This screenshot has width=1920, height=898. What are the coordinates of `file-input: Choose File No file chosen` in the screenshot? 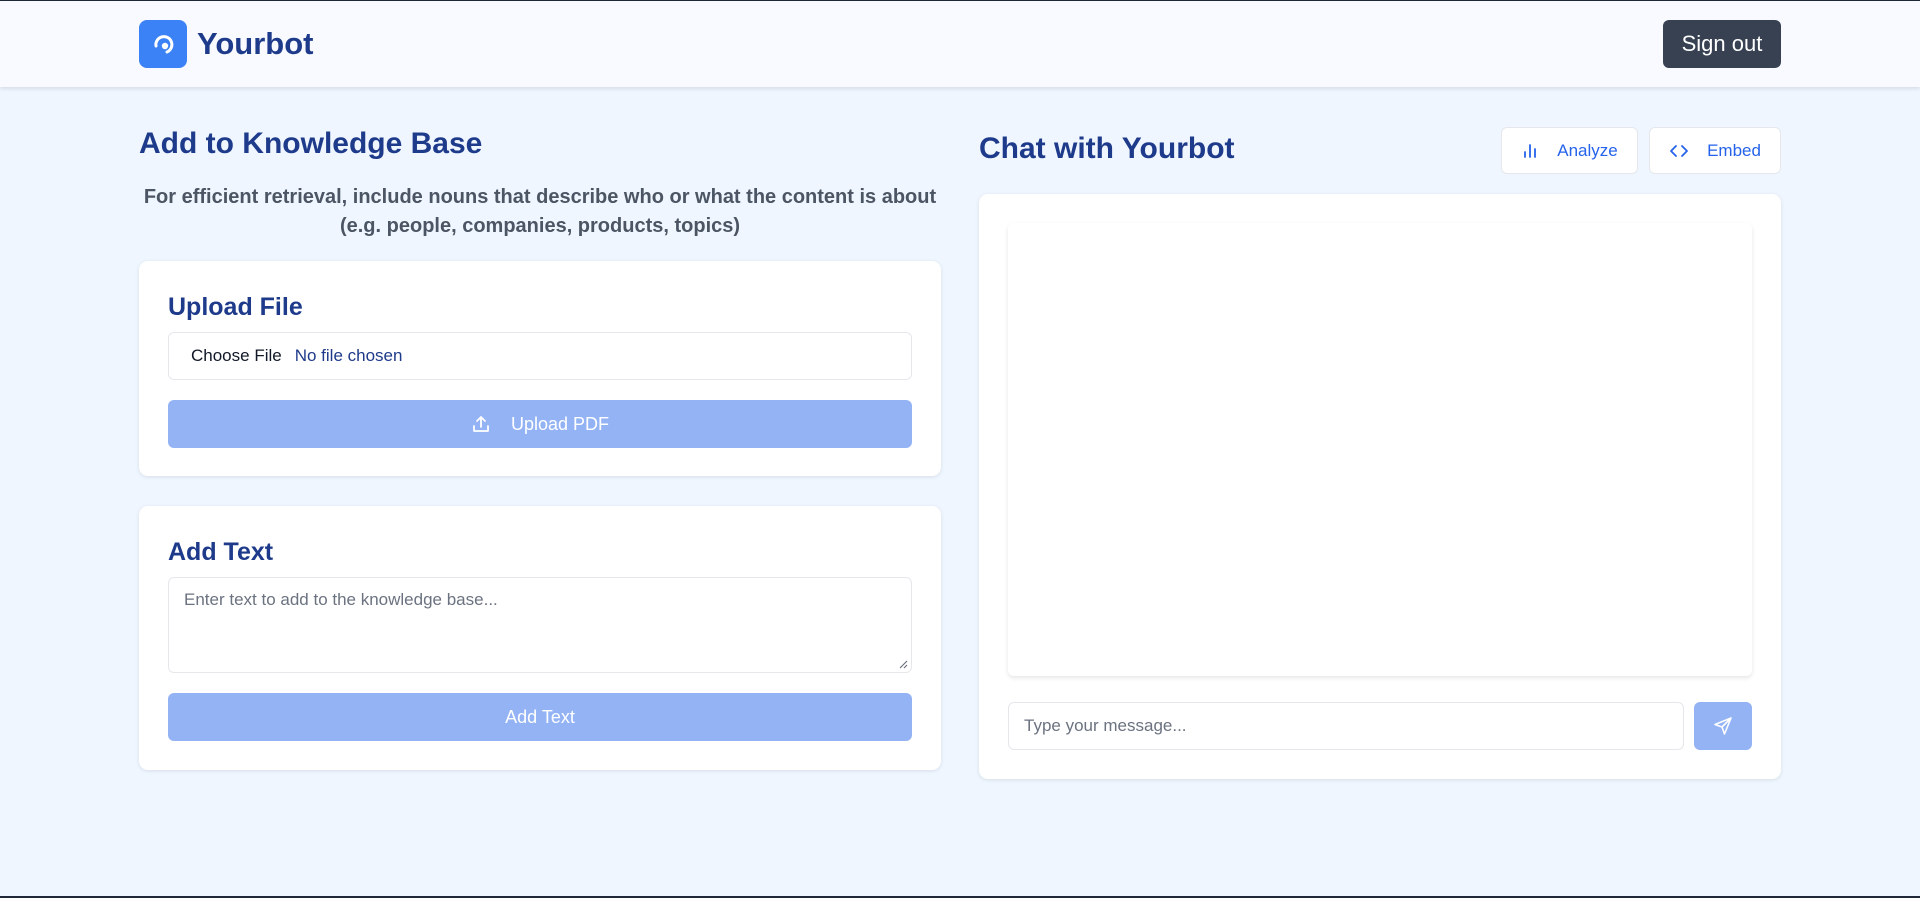 It's located at (540, 356).